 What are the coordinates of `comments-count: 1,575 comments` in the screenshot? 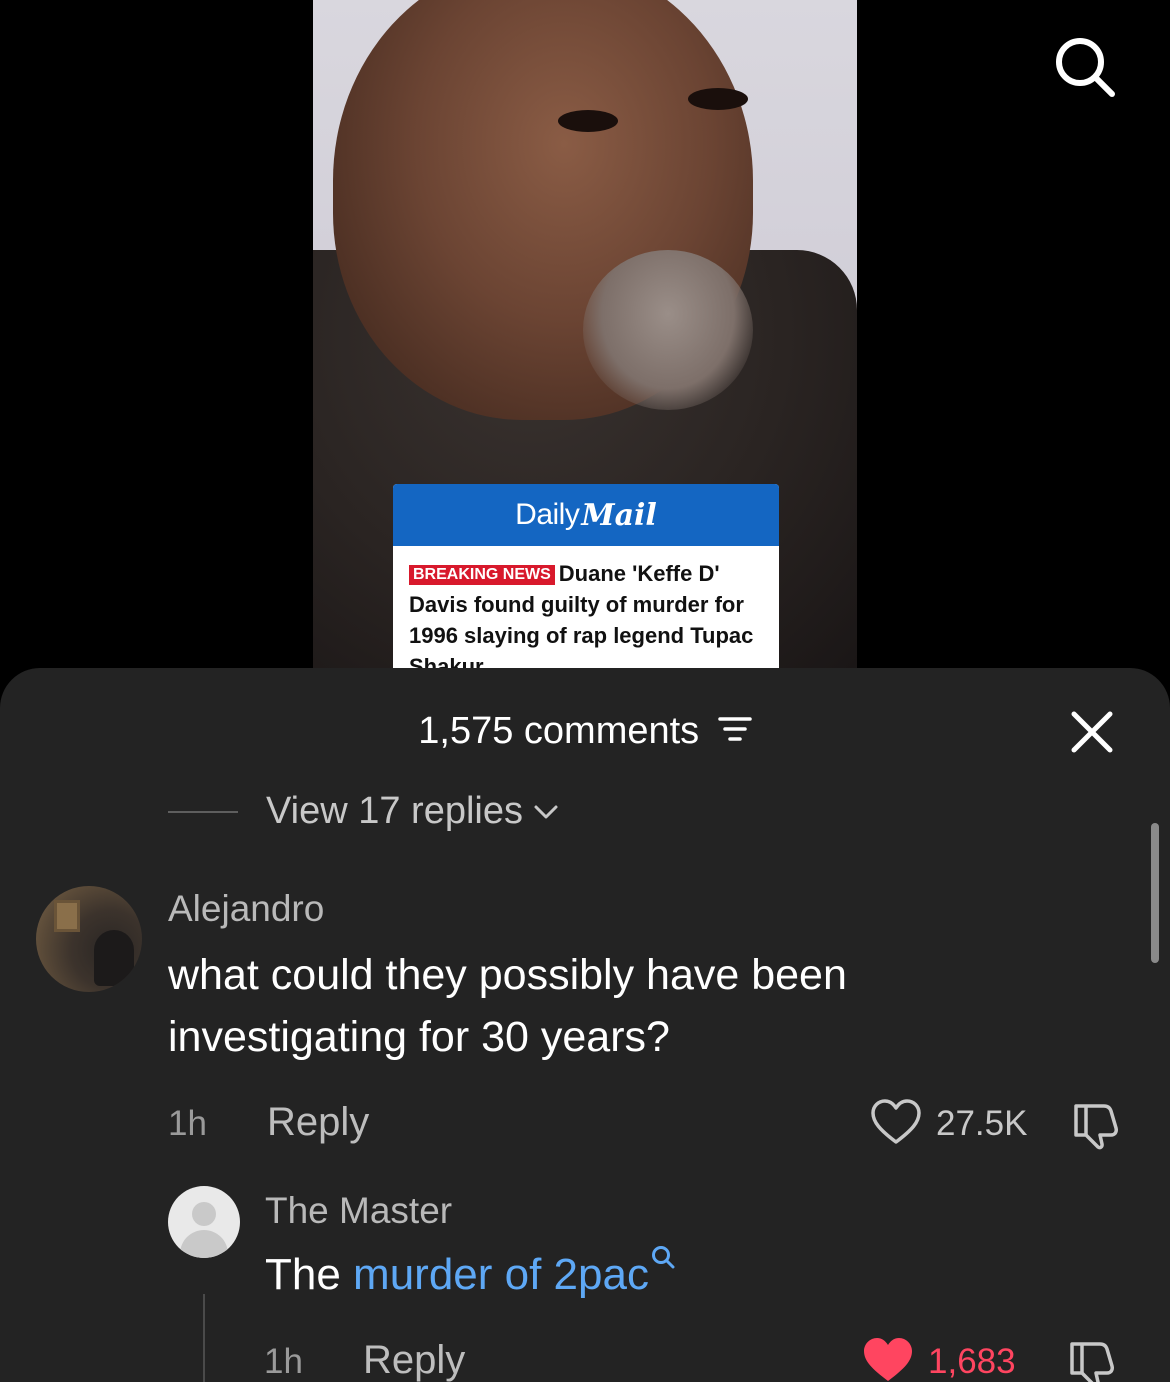 It's located at (559, 731).